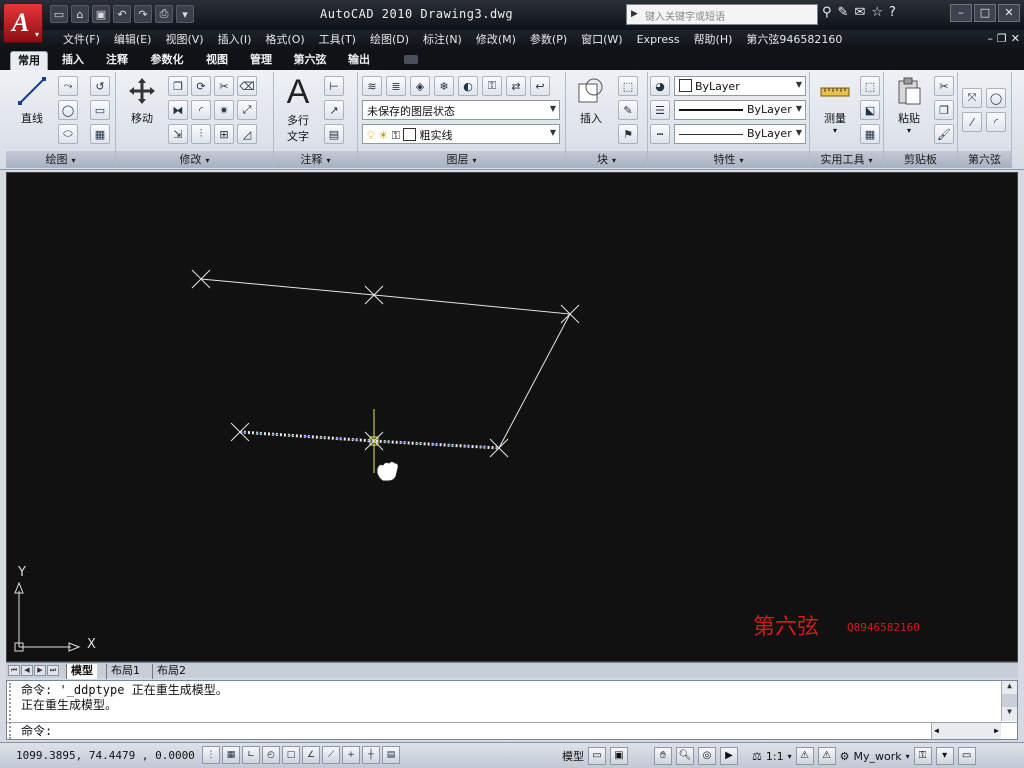  Describe the element at coordinates (211, 755) in the screenshot. I see `snap-mode-icon: ⋮` at that location.